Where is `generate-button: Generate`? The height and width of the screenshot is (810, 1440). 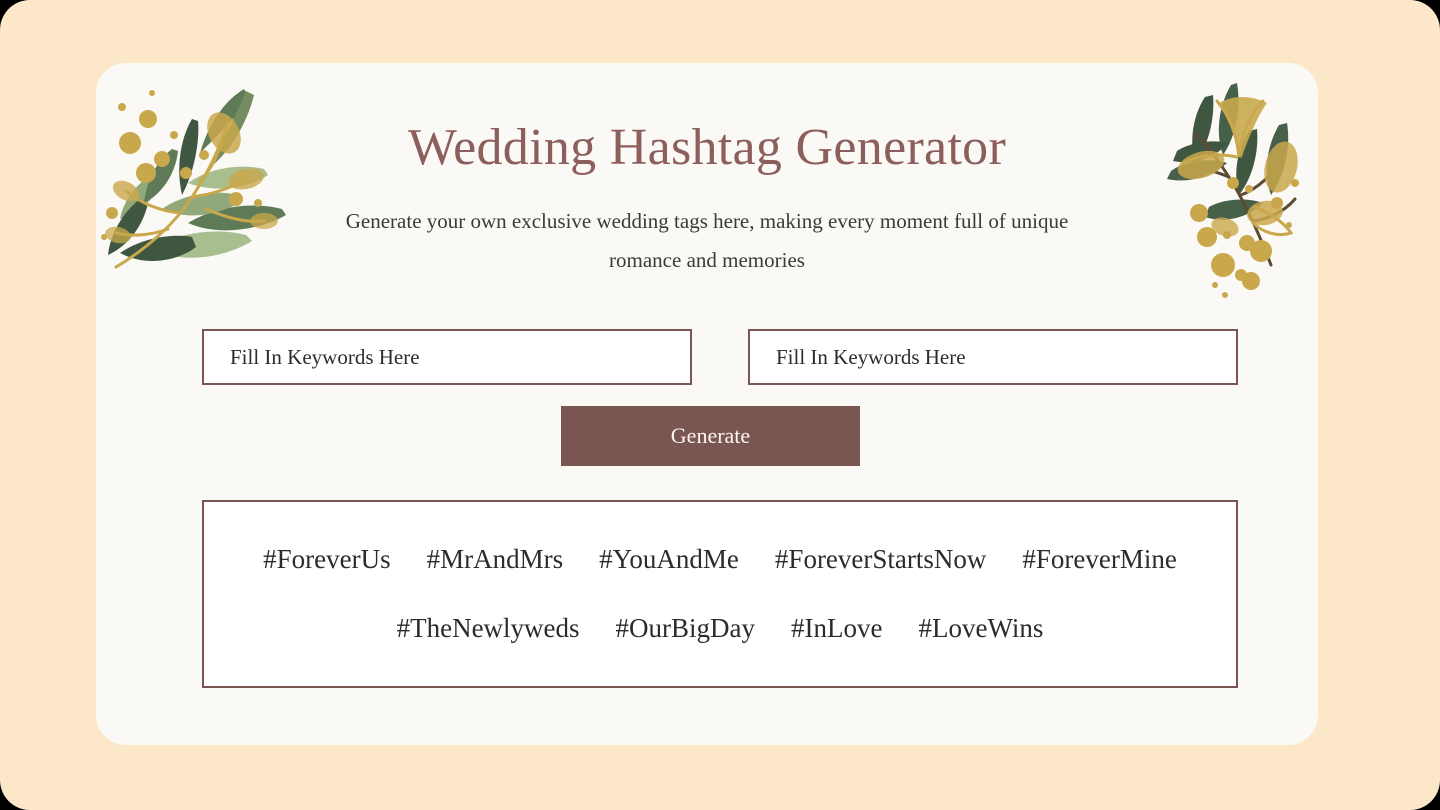 generate-button: Generate is located at coordinates (710, 436).